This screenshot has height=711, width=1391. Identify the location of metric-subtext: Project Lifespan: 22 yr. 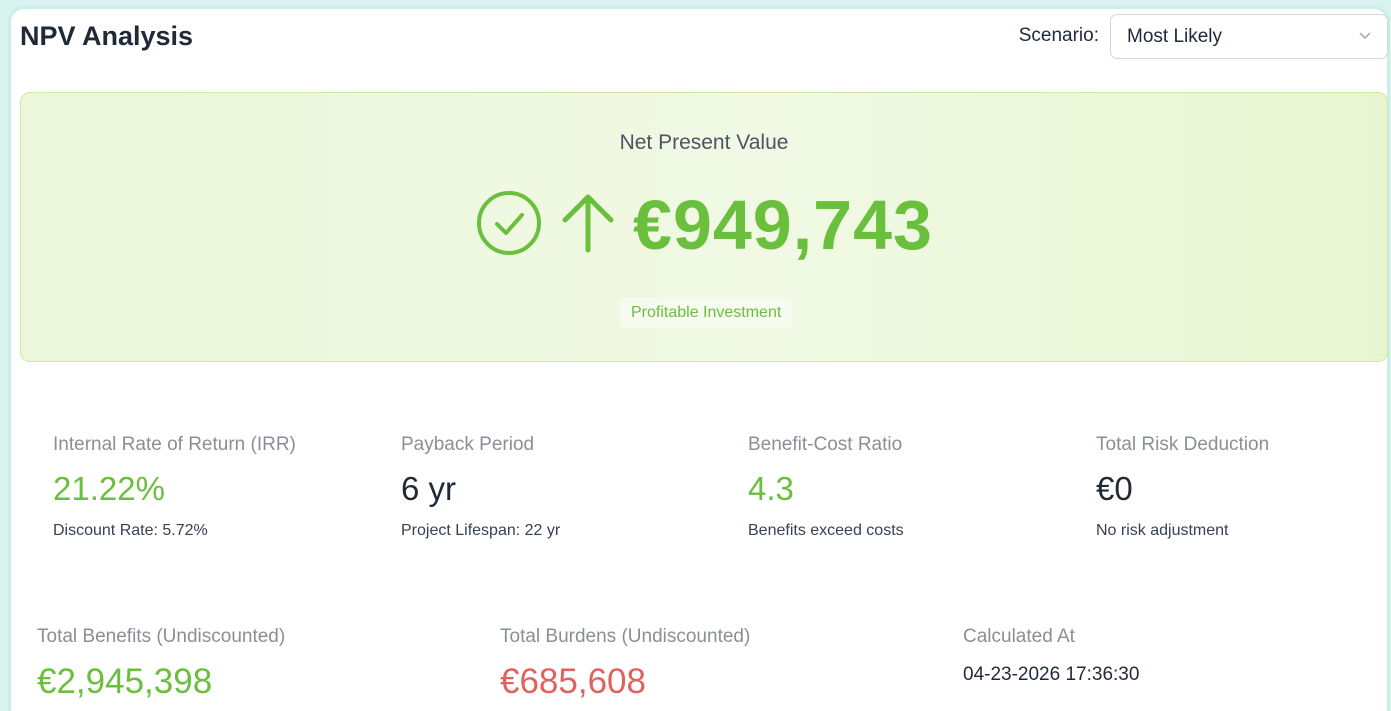
(481, 530).